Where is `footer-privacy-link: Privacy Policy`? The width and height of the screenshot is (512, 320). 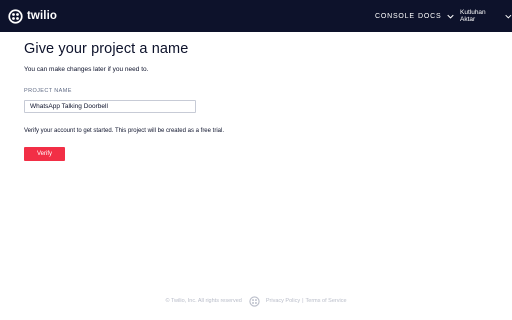
footer-privacy-link: Privacy Policy is located at coordinates (283, 301).